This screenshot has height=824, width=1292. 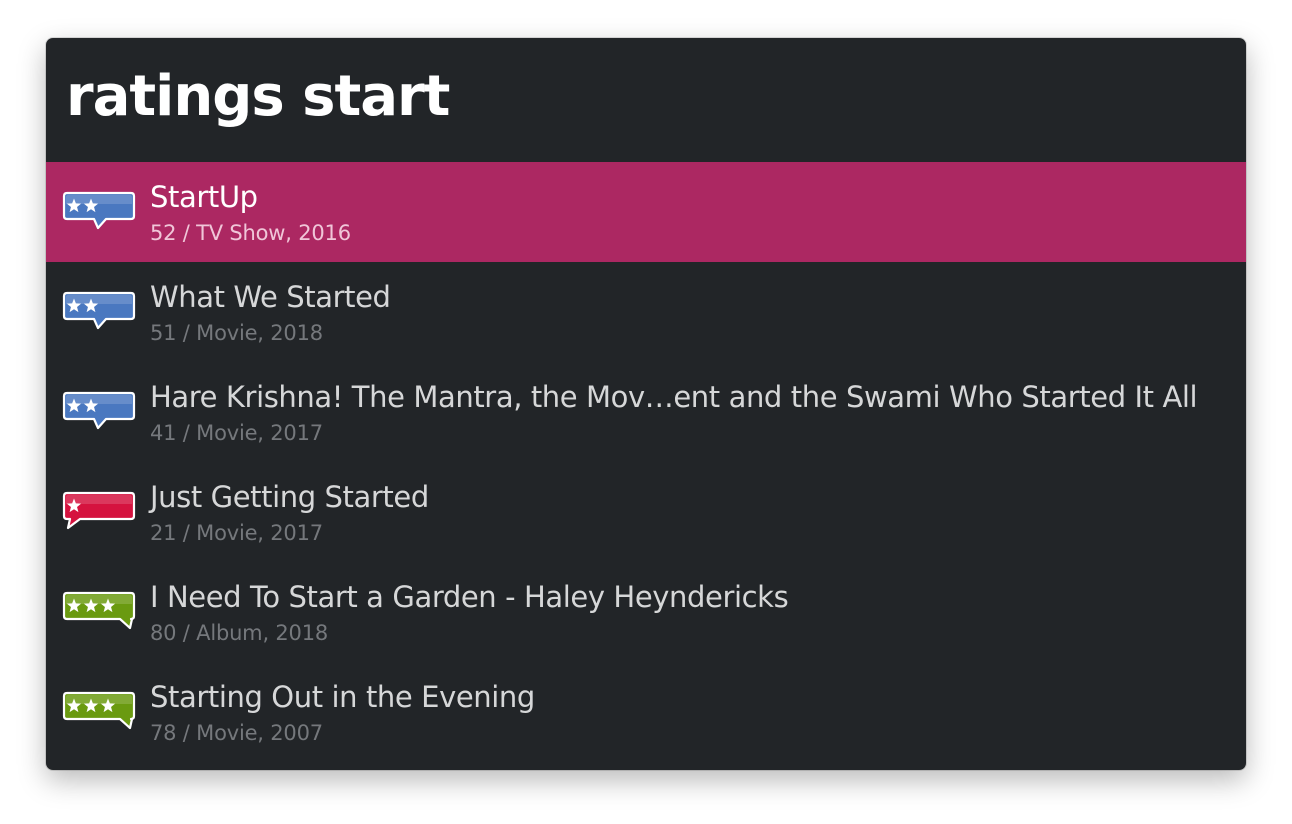 What do you see at coordinates (646, 312) in the screenshot?
I see `result-item: What We Started 51 / Movie, 2018` at bounding box center [646, 312].